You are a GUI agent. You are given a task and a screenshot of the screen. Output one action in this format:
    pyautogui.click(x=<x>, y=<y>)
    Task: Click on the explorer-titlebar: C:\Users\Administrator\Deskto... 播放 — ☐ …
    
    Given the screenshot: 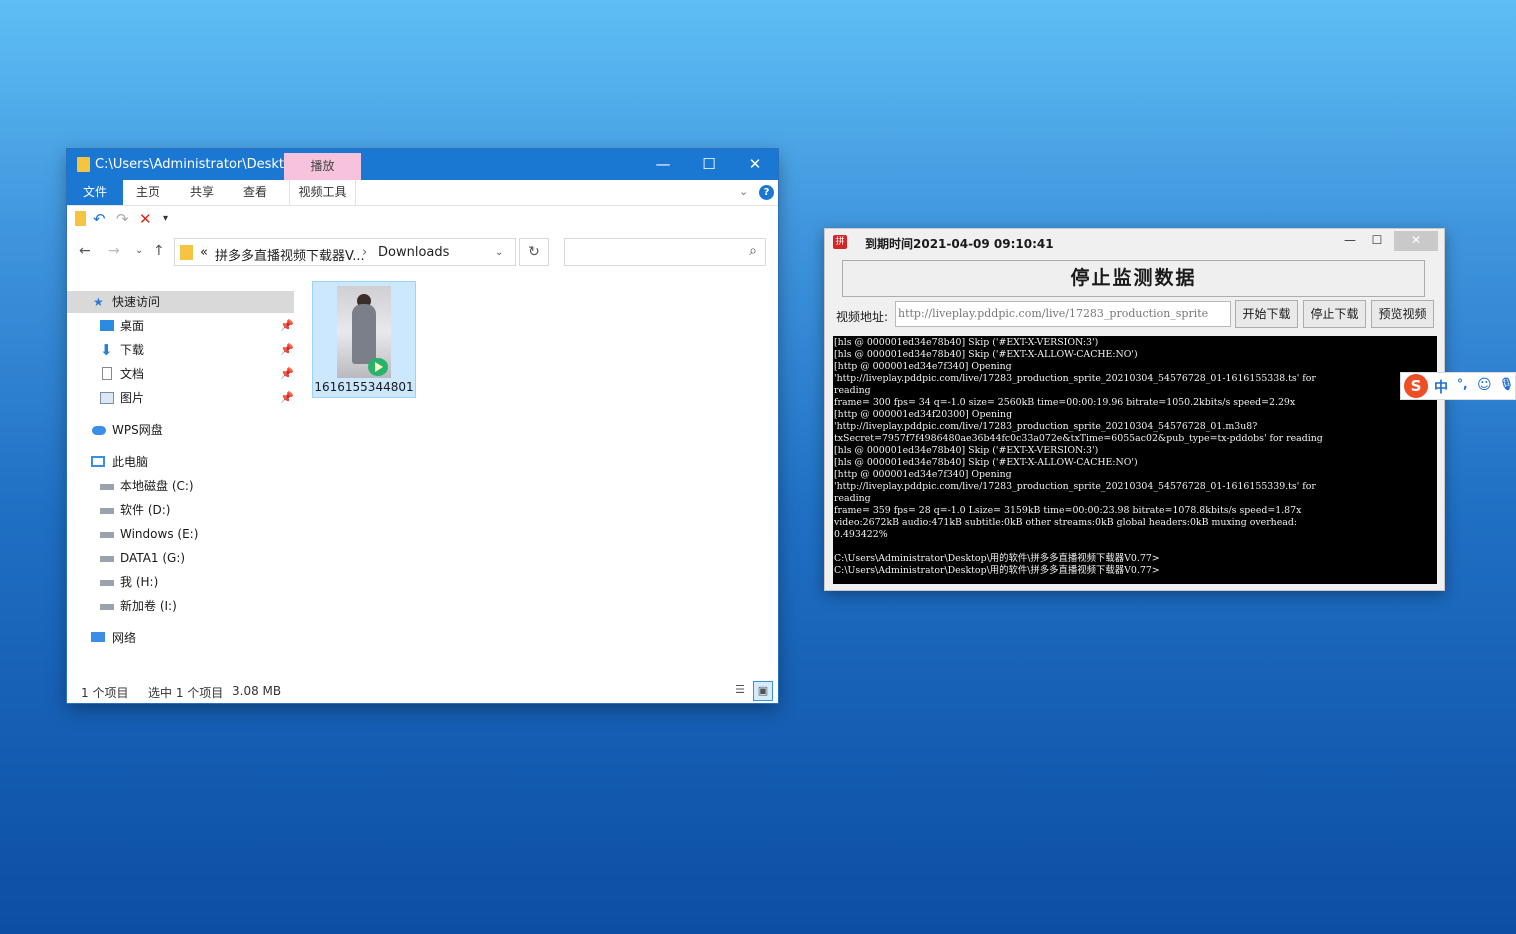 What is the action you would take?
    pyautogui.click(x=422, y=164)
    